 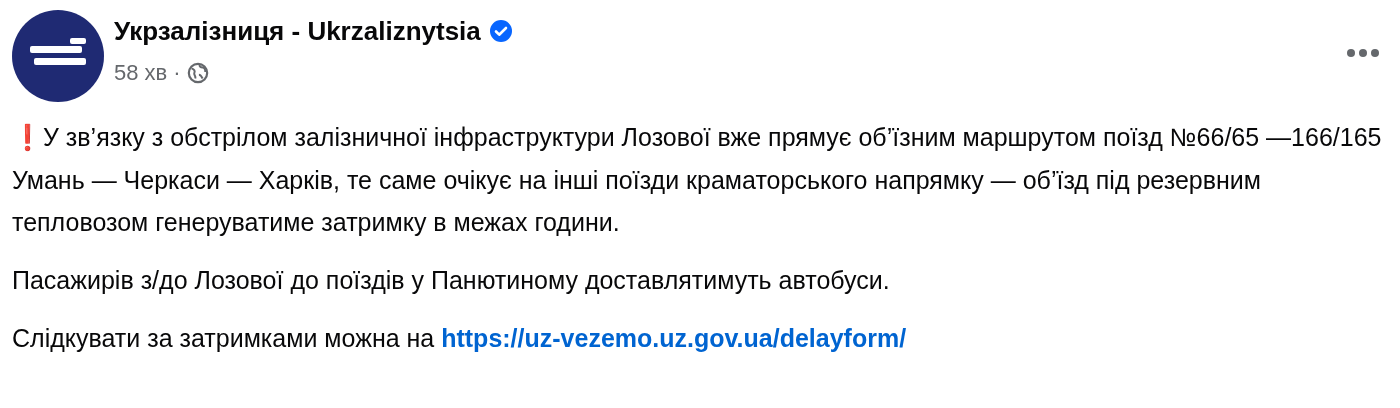 I want to click on logo-avatar-icon, so click(x=58, y=56).